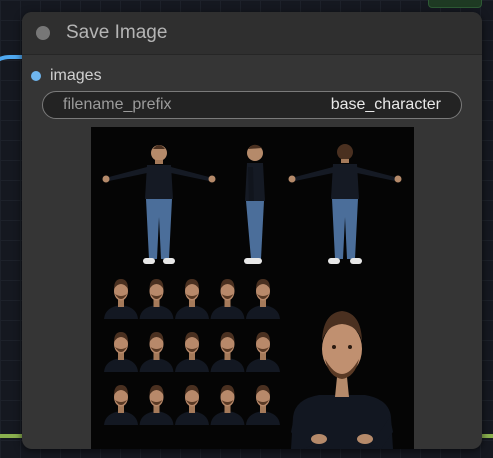 This screenshot has height=458, width=493. What do you see at coordinates (76, 75) in the screenshot?
I see `input-slot-label: images` at bounding box center [76, 75].